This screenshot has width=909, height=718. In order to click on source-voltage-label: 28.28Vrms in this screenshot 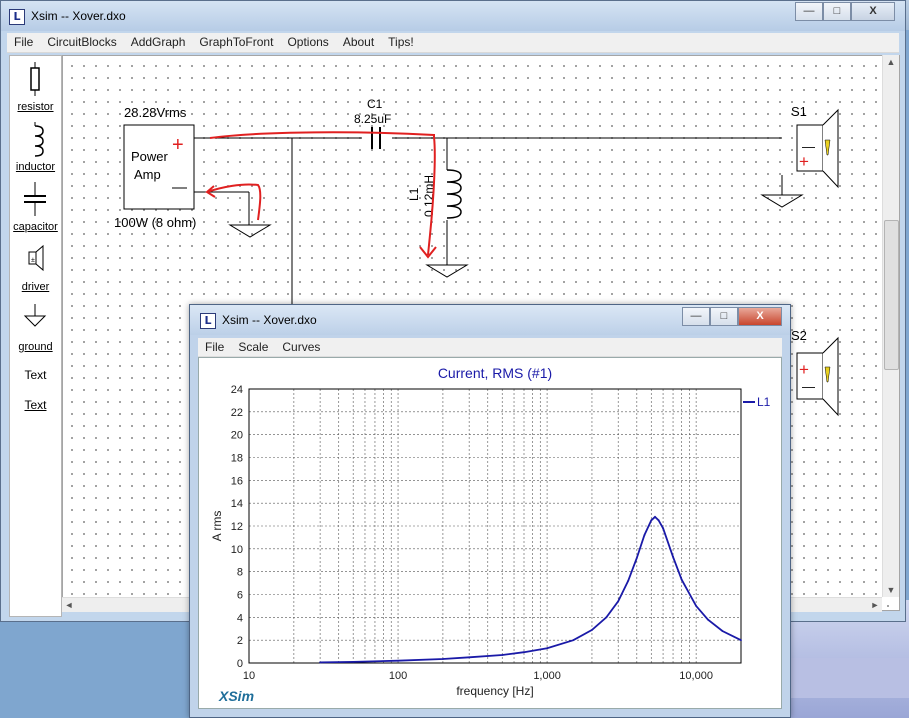, I will do `click(155, 112)`.